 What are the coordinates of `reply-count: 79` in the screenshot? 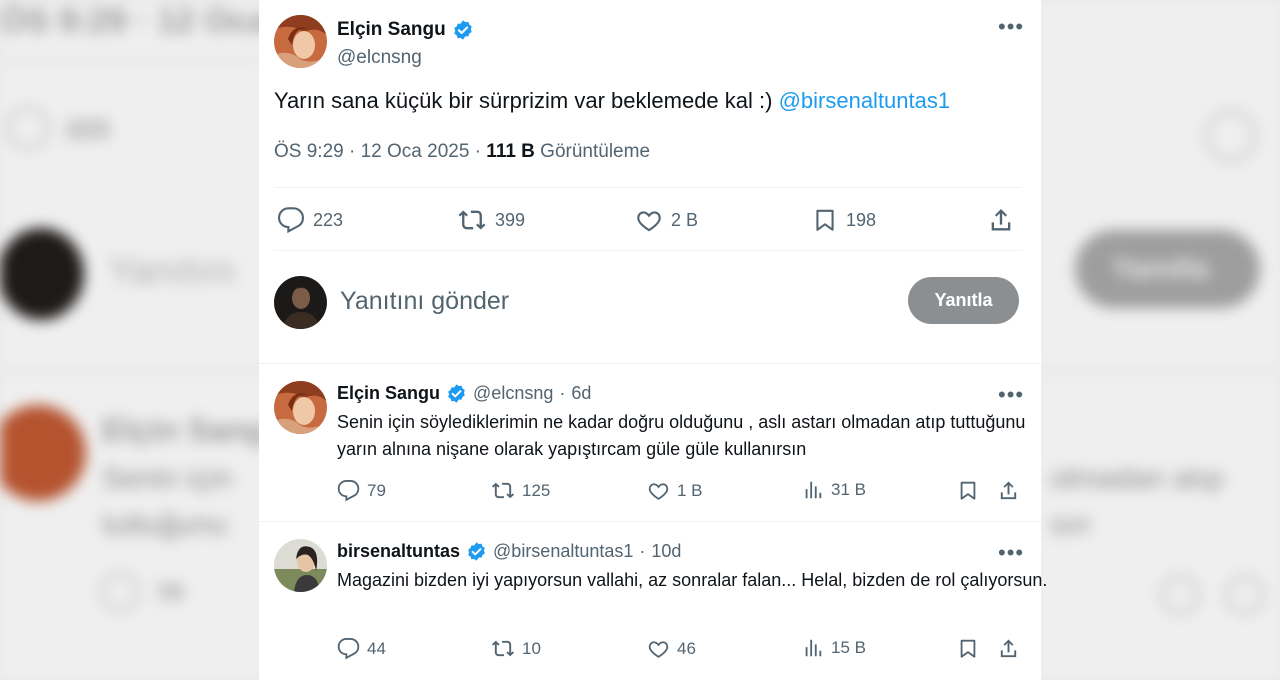 It's located at (376, 490).